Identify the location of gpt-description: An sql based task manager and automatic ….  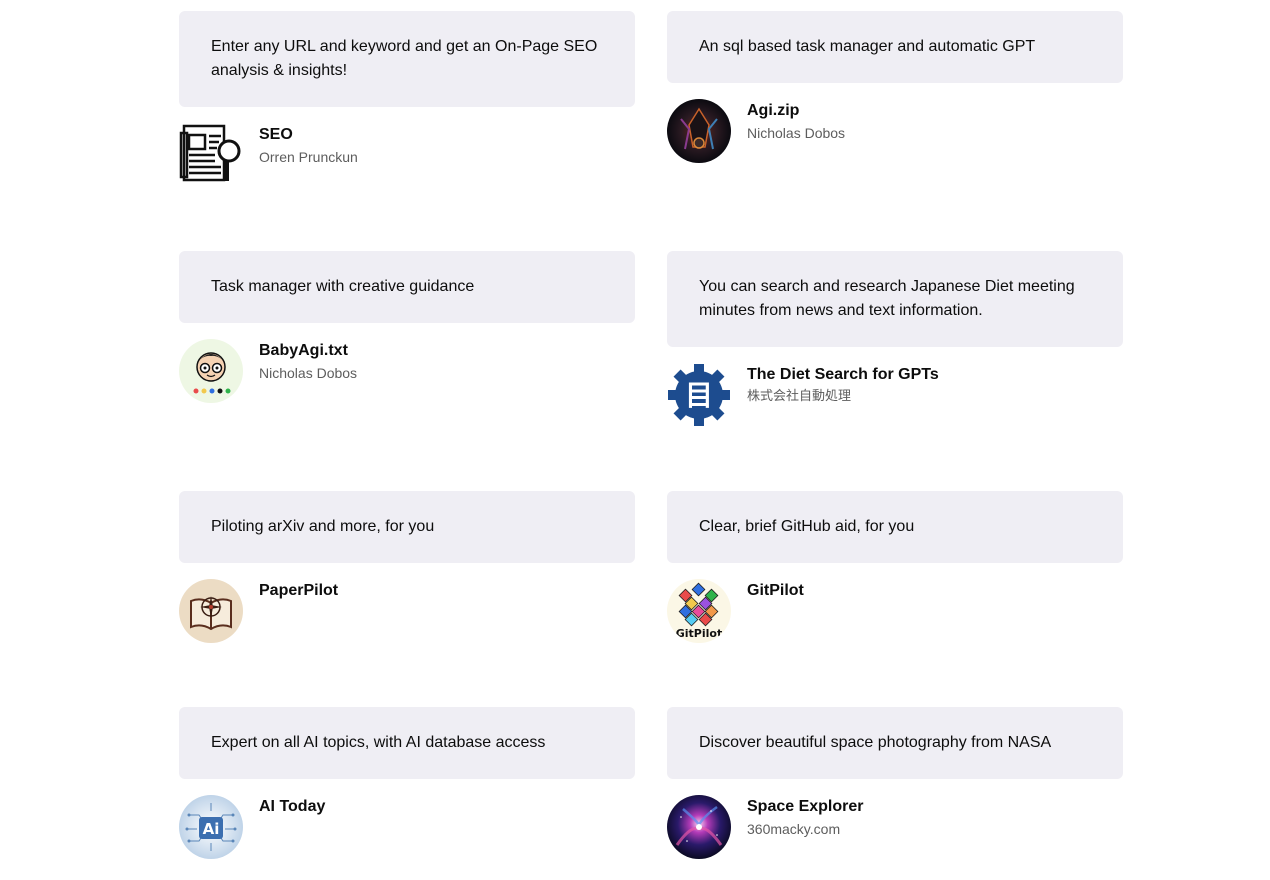
(895, 47).